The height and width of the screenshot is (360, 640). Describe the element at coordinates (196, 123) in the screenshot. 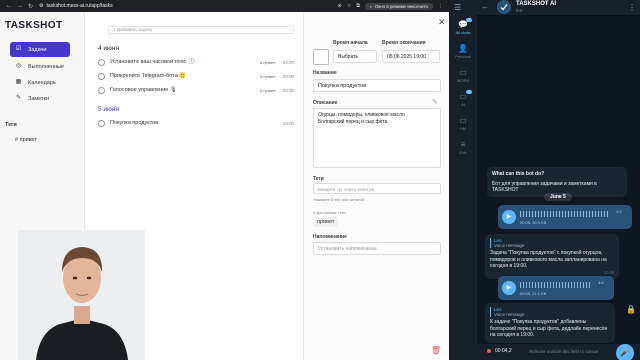

I see `task-row: Покупка продуктов 19:00` at that location.